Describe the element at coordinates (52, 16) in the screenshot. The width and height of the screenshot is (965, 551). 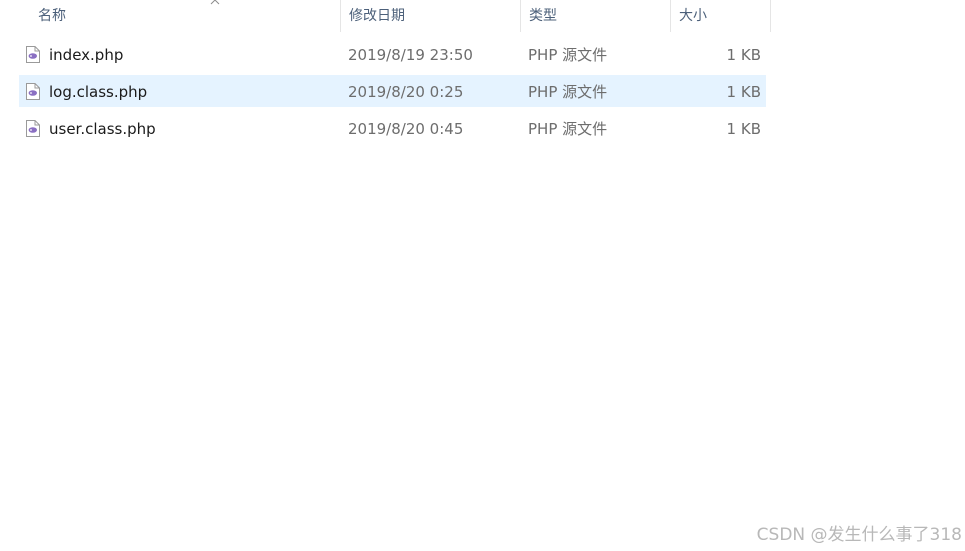
I see `column-header-name-label: 名称` at that location.